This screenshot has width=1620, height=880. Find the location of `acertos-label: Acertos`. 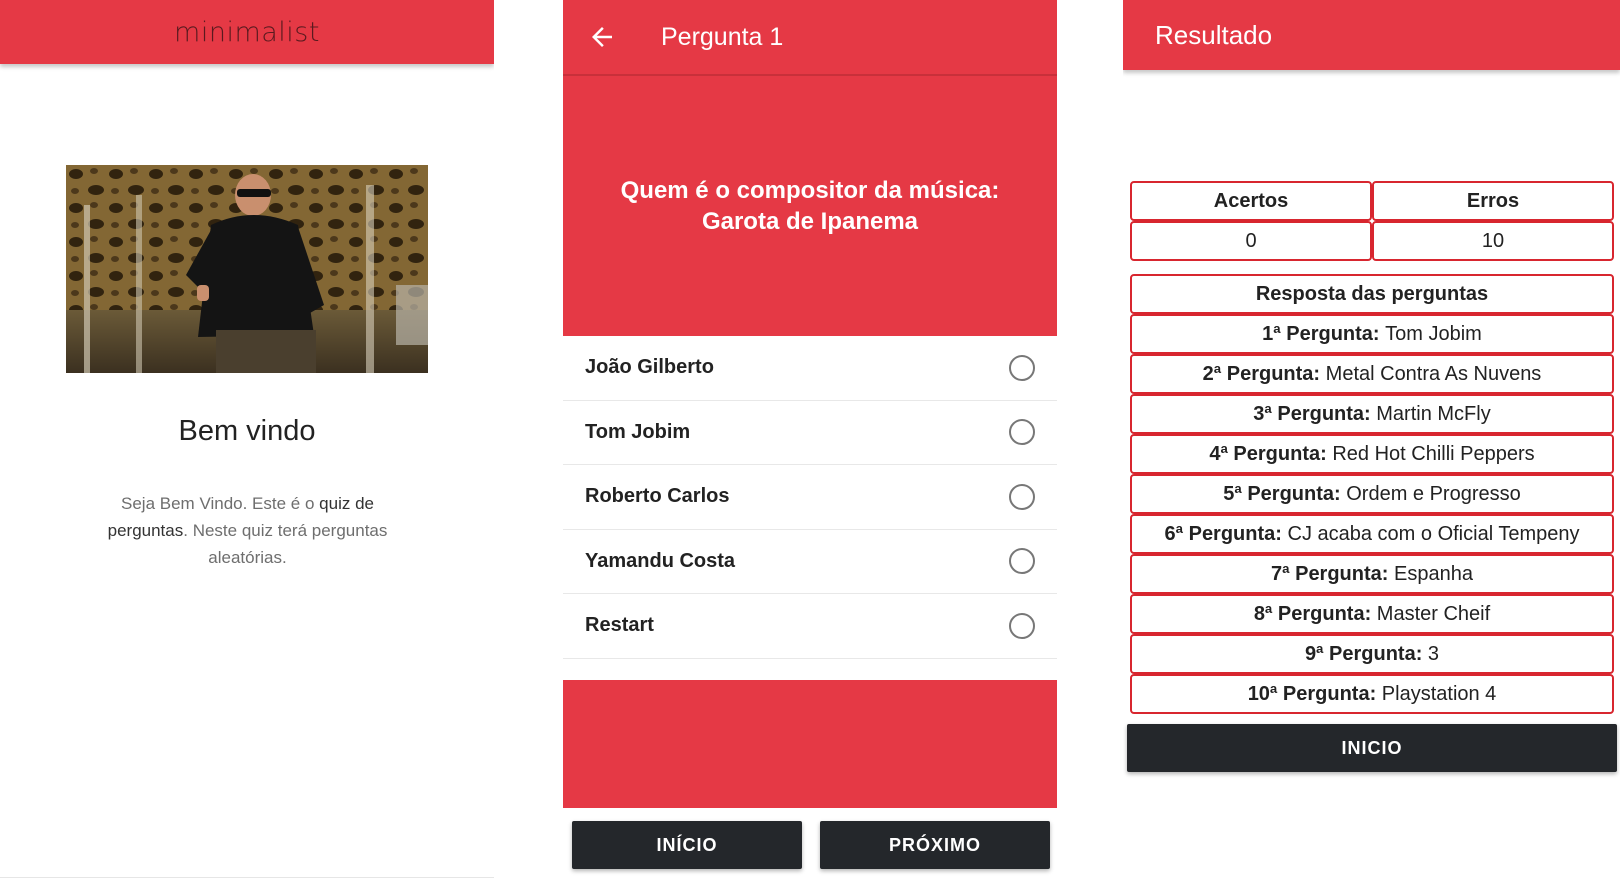

acertos-label: Acertos is located at coordinates (1251, 200).